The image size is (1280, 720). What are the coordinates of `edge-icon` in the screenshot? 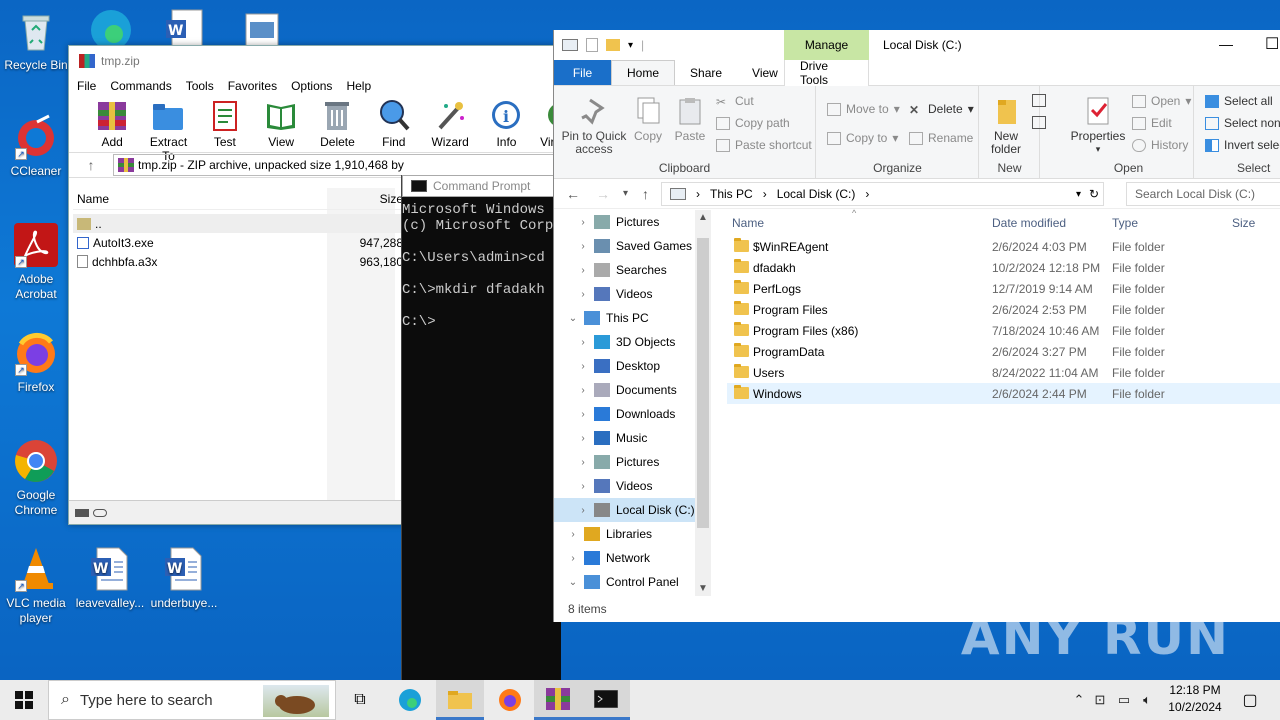 It's located at (111, 28).